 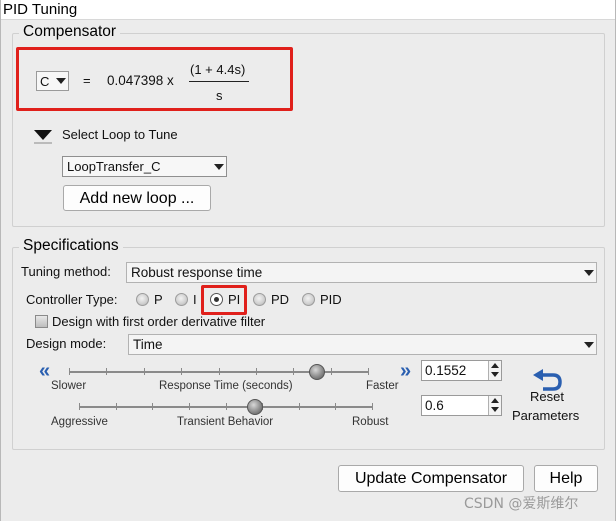 What do you see at coordinates (216, 299) in the screenshot?
I see `radio-pi` at bounding box center [216, 299].